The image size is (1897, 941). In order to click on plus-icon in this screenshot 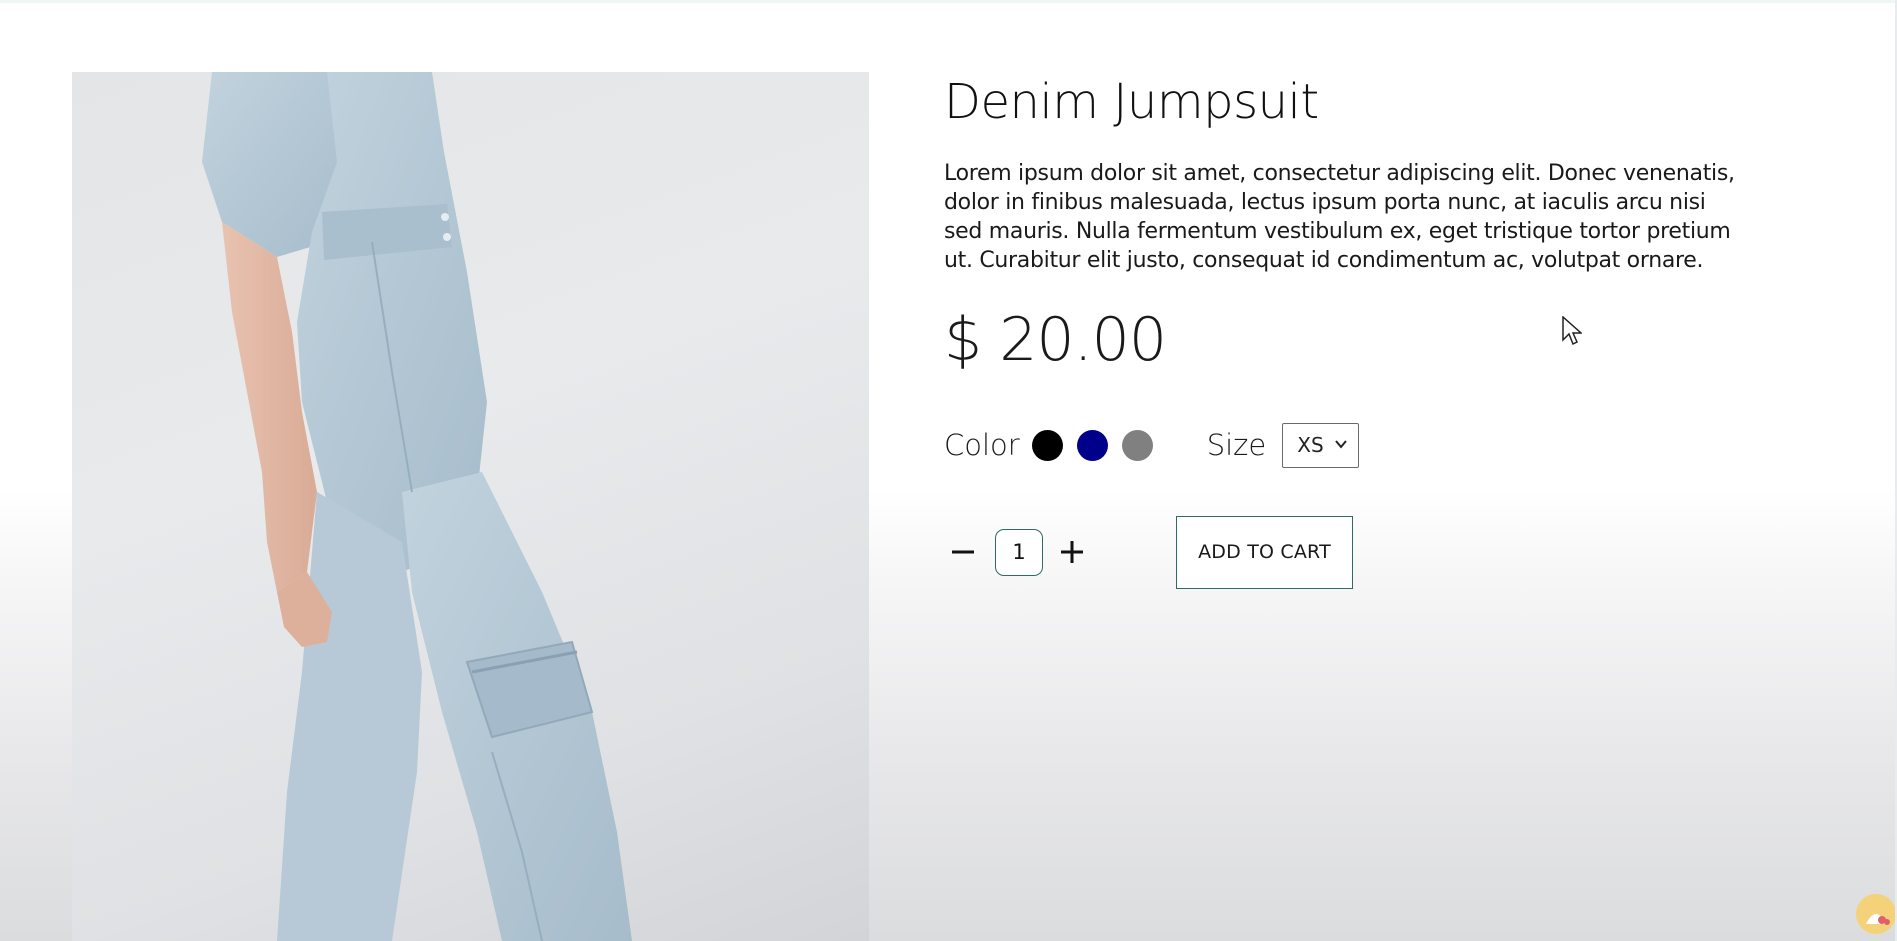, I will do `click(1072, 552)`.